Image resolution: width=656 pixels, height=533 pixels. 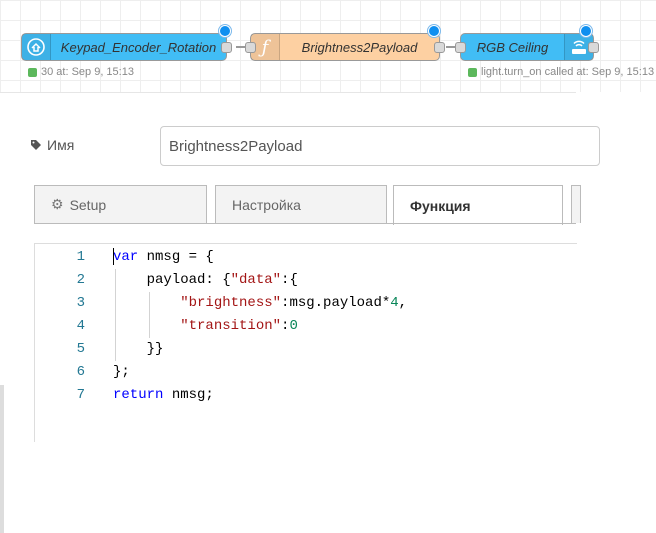 I want to click on tag-icon, so click(x=36, y=145).